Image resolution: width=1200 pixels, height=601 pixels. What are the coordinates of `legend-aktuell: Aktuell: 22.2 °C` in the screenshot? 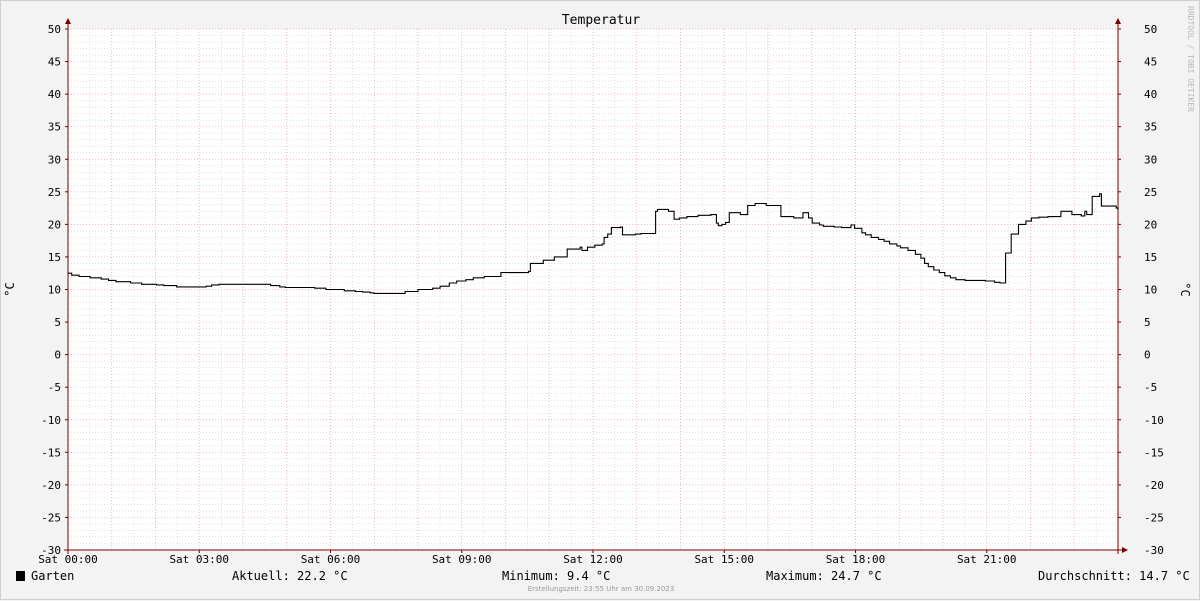 It's located at (290, 576).